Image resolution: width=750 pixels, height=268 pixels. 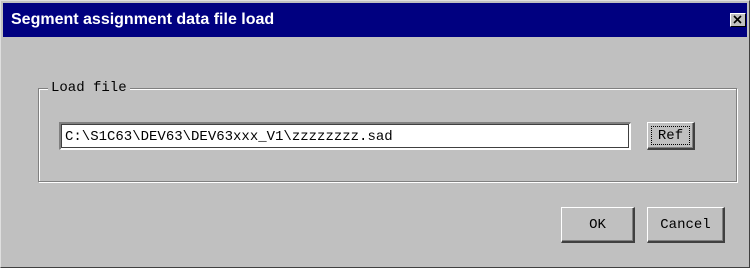 I want to click on ok-button: OK, so click(x=598, y=225).